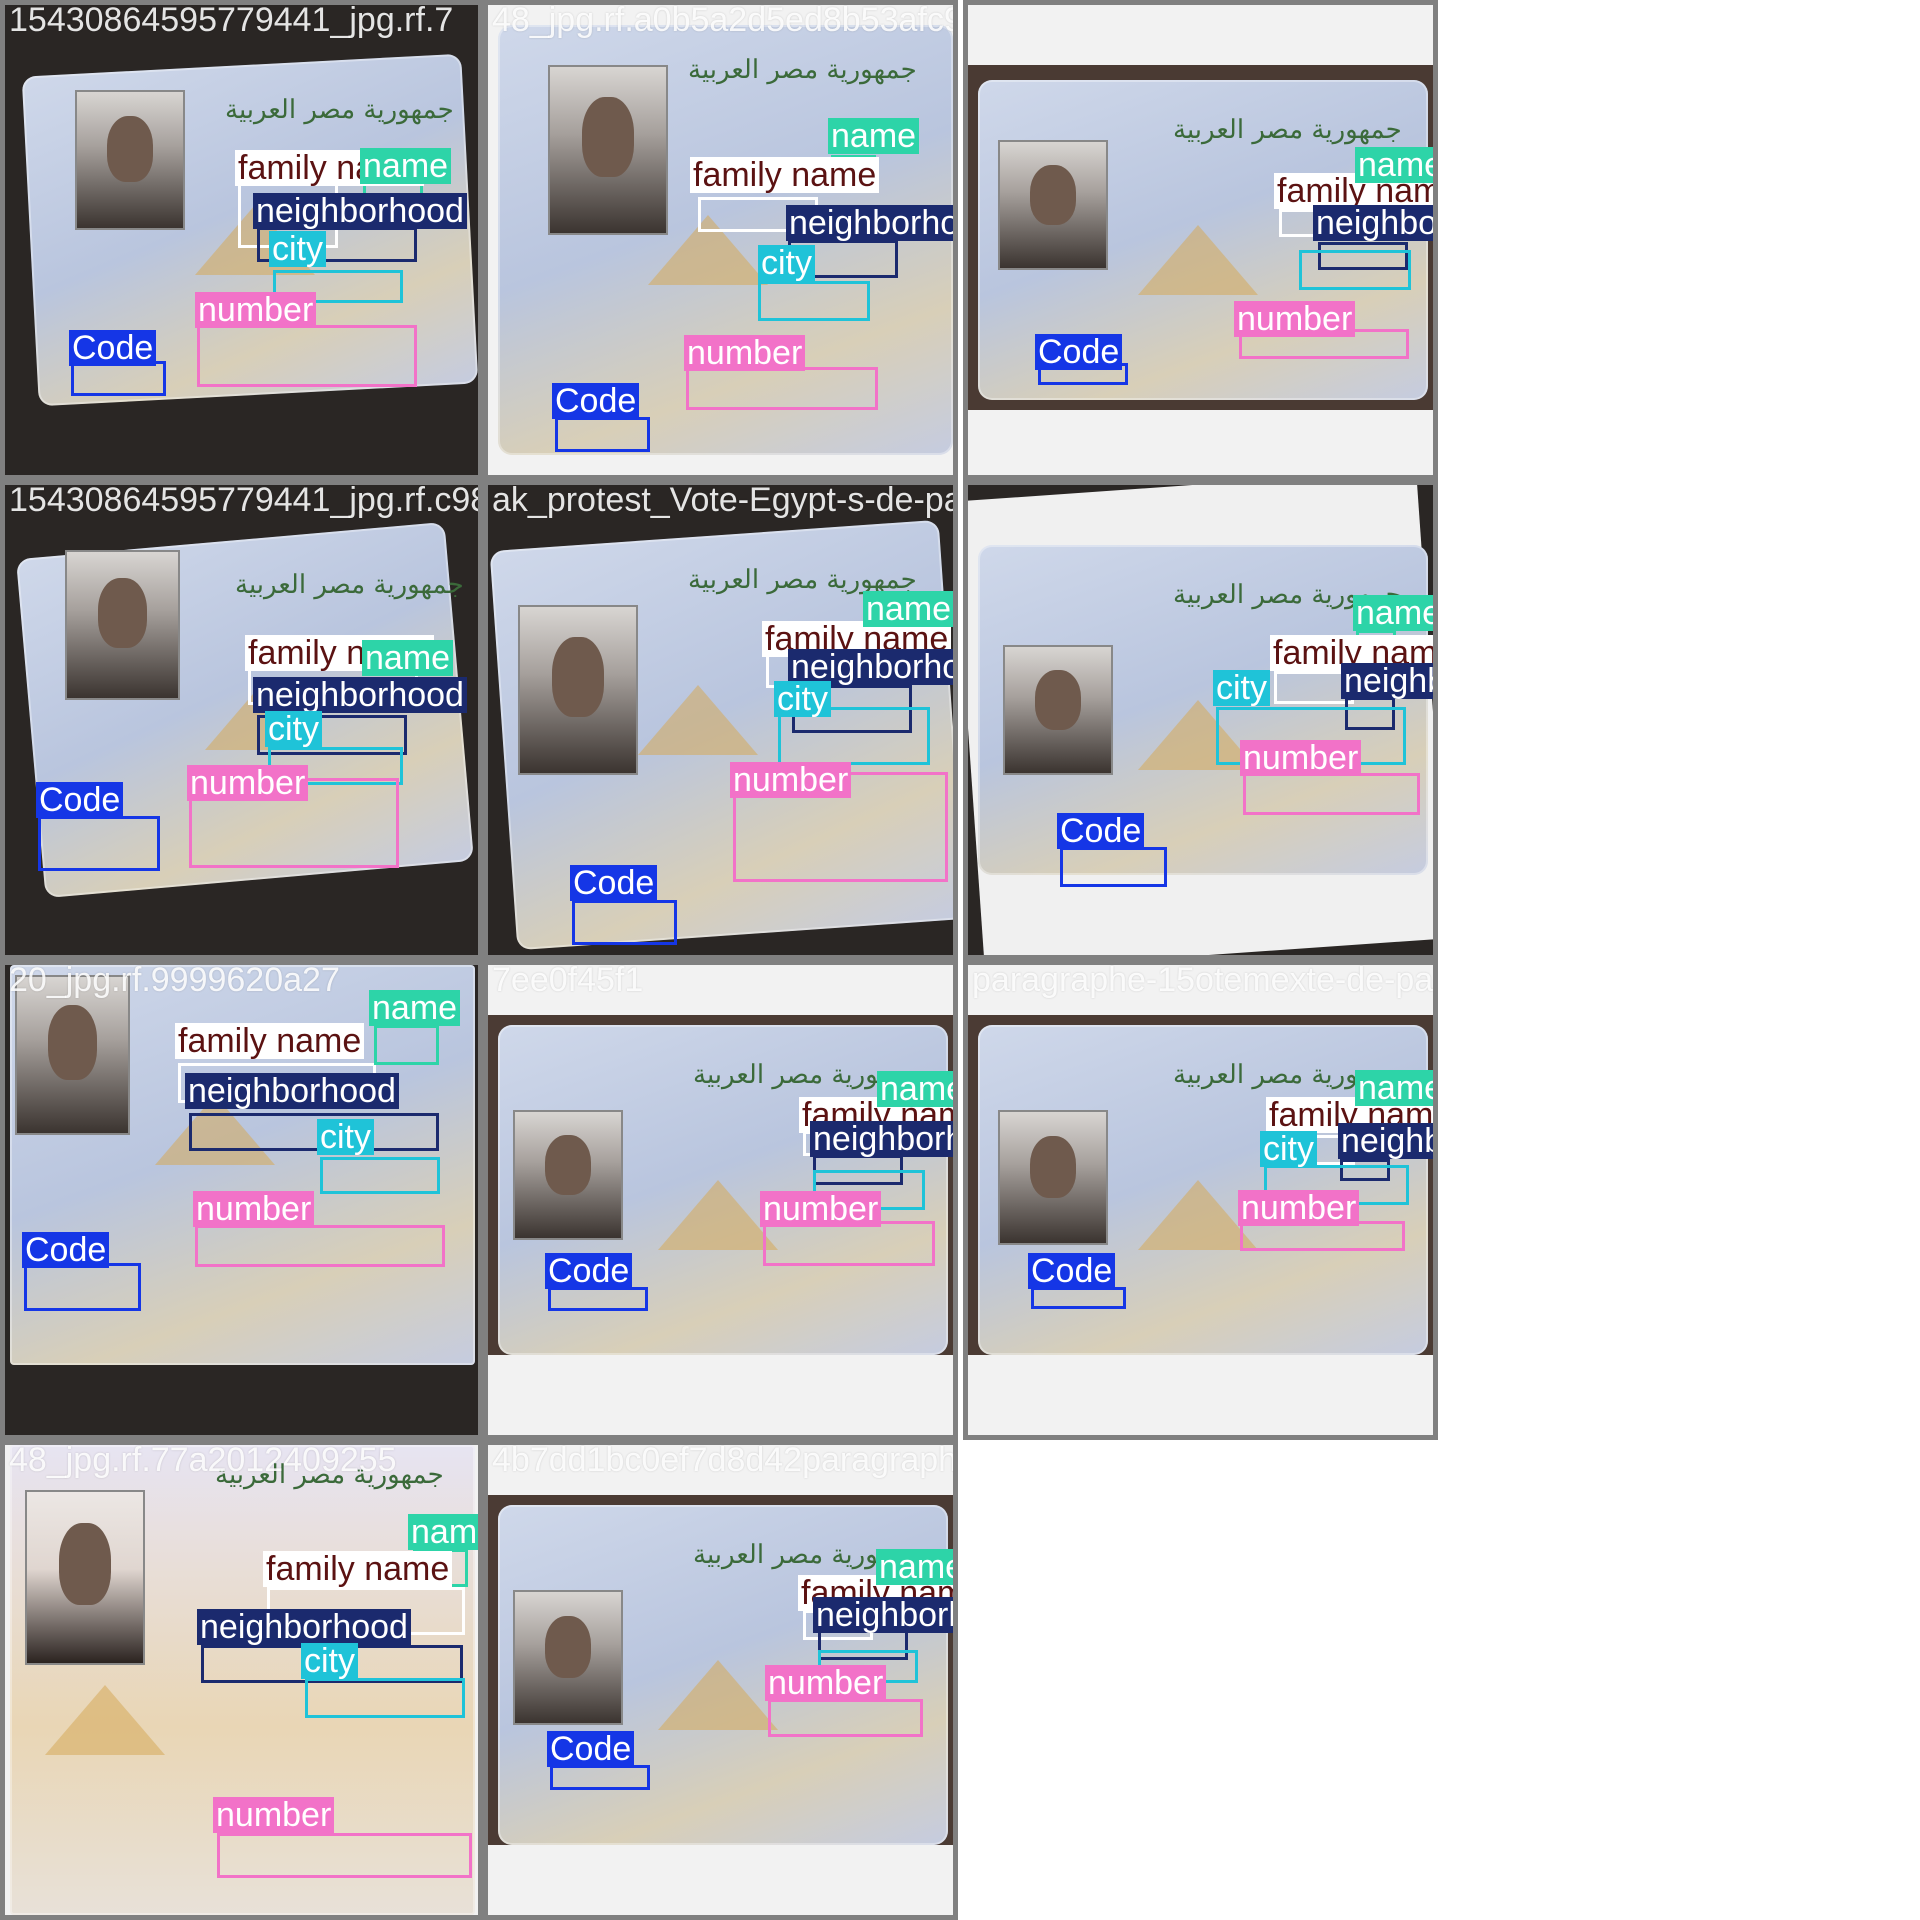 This screenshot has width=1920, height=1920. I want to click on tile-filename: 48_jpg.rf.77a2012409255, so click(203, 1460).